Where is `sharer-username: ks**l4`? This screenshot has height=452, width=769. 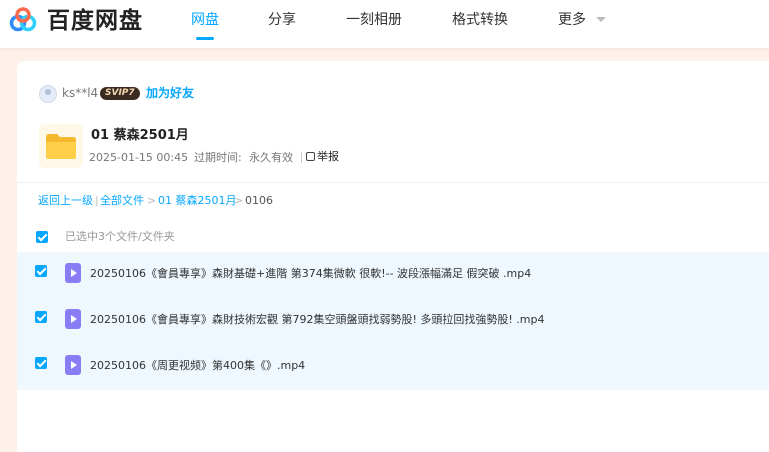 sharer-username: ks**l4 is located at coordinates (80, 93).